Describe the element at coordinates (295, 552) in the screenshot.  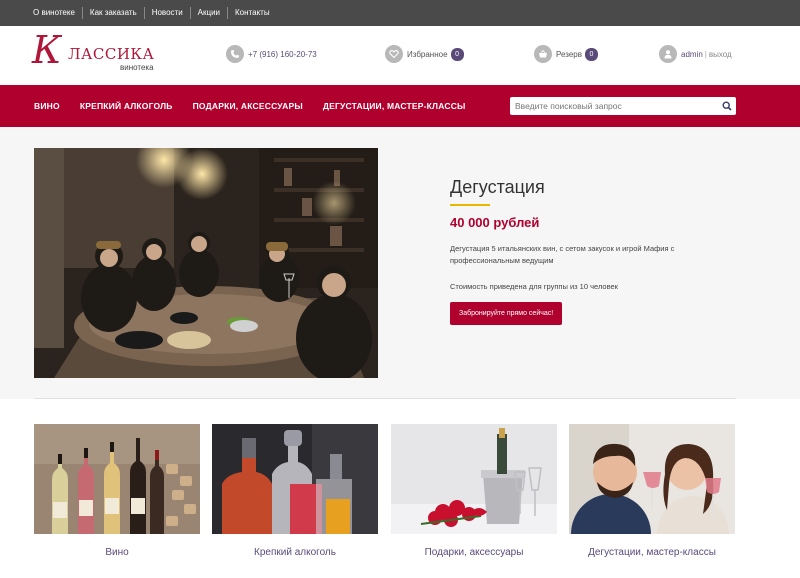
I see `category-label-strong-alcohol: Крепкий алкоголь` at that location.